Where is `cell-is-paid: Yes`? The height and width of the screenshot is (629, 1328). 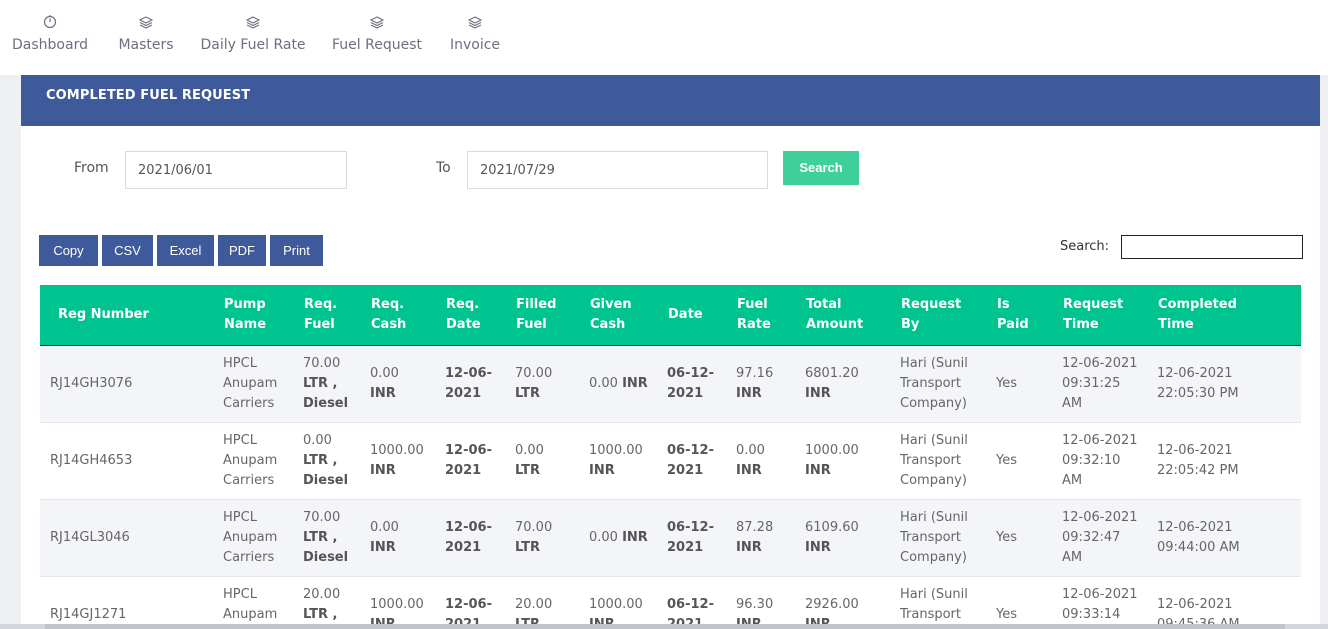 cell-is-paid: Yes is located at coordinates (1020, 538).